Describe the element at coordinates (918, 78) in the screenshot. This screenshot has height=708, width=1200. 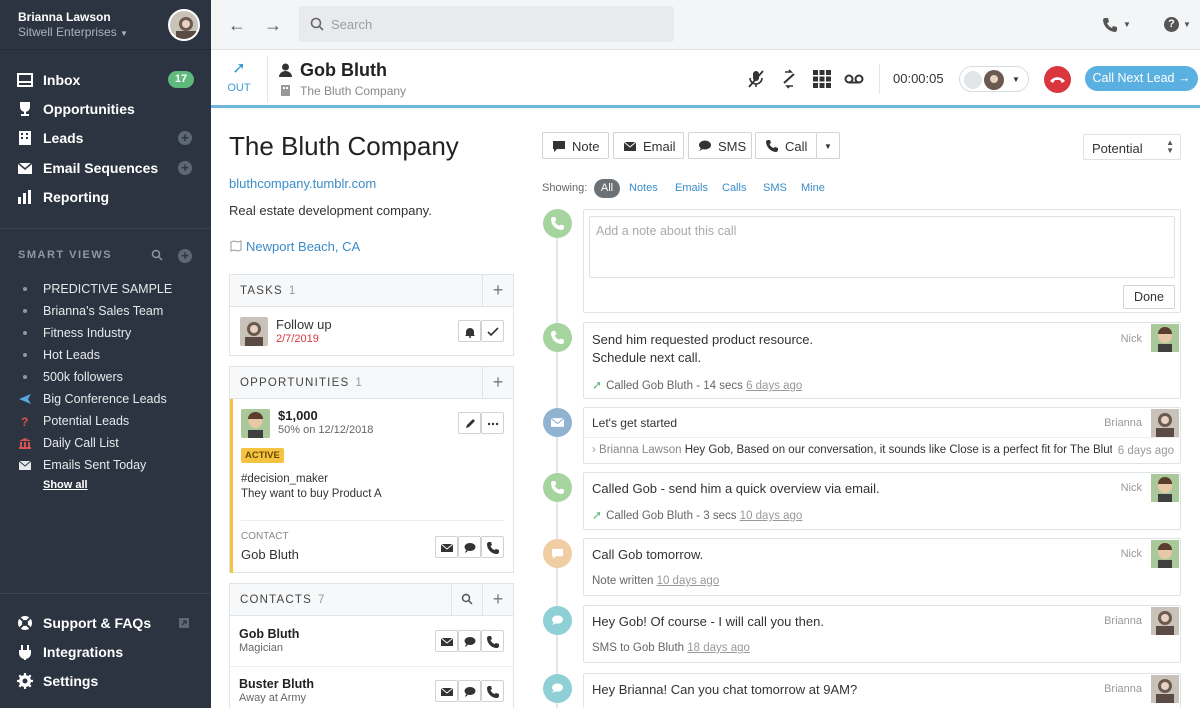
I see `call-timer: 00:00:05` at that location.